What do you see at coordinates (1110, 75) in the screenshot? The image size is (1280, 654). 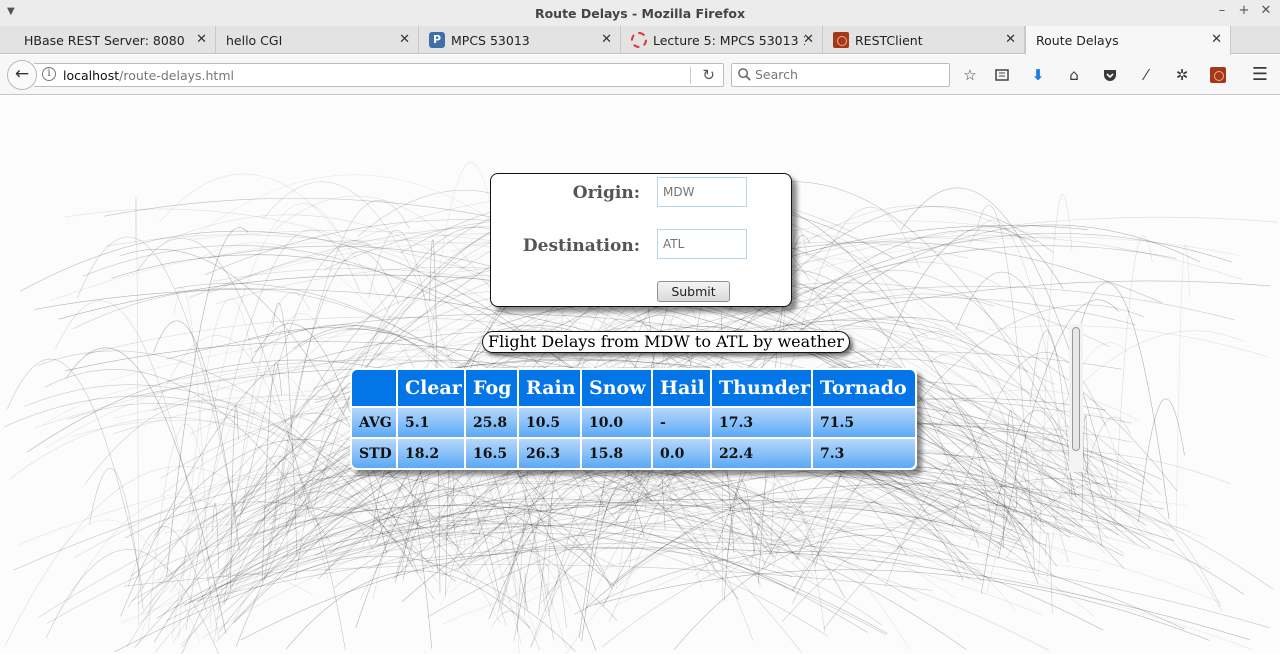 I see `pocket-icon` at bounding box center [1110, 75].